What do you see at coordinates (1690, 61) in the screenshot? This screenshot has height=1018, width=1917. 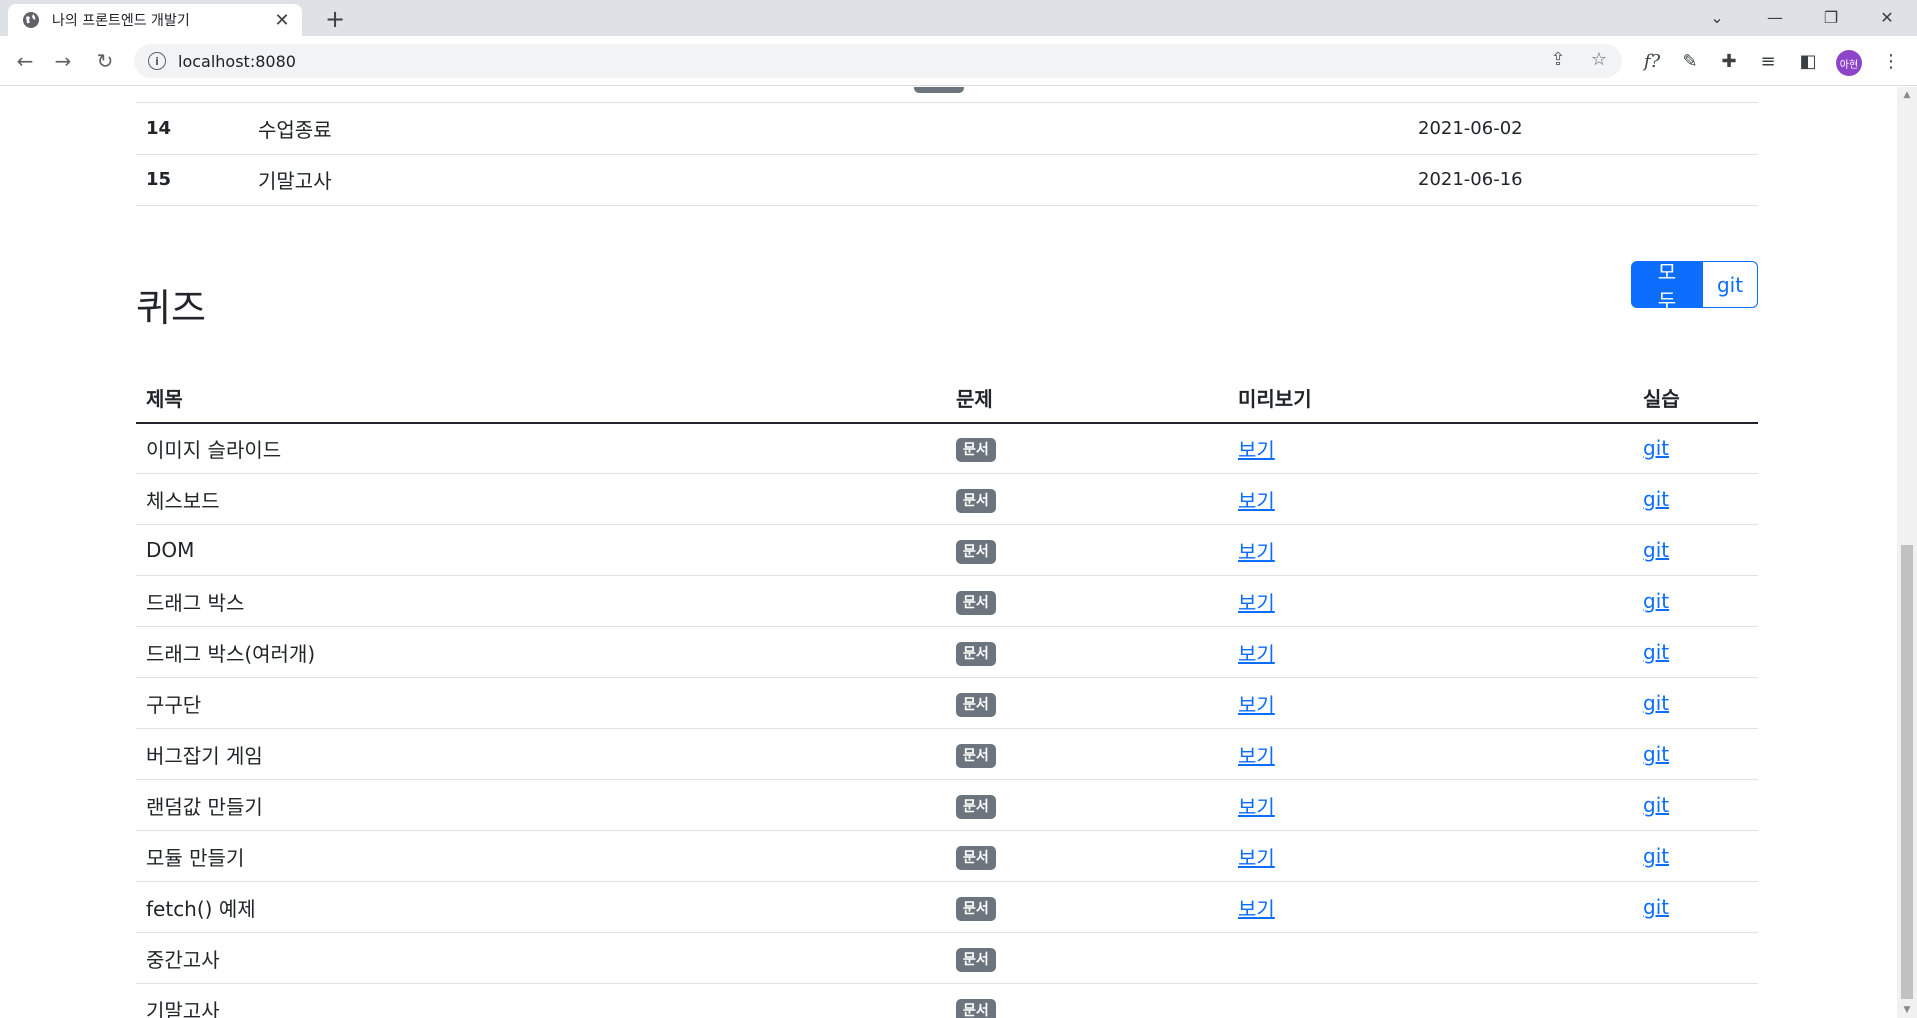 I see `eyedropper-icon: ✎` at bounding box center [1690, 61].